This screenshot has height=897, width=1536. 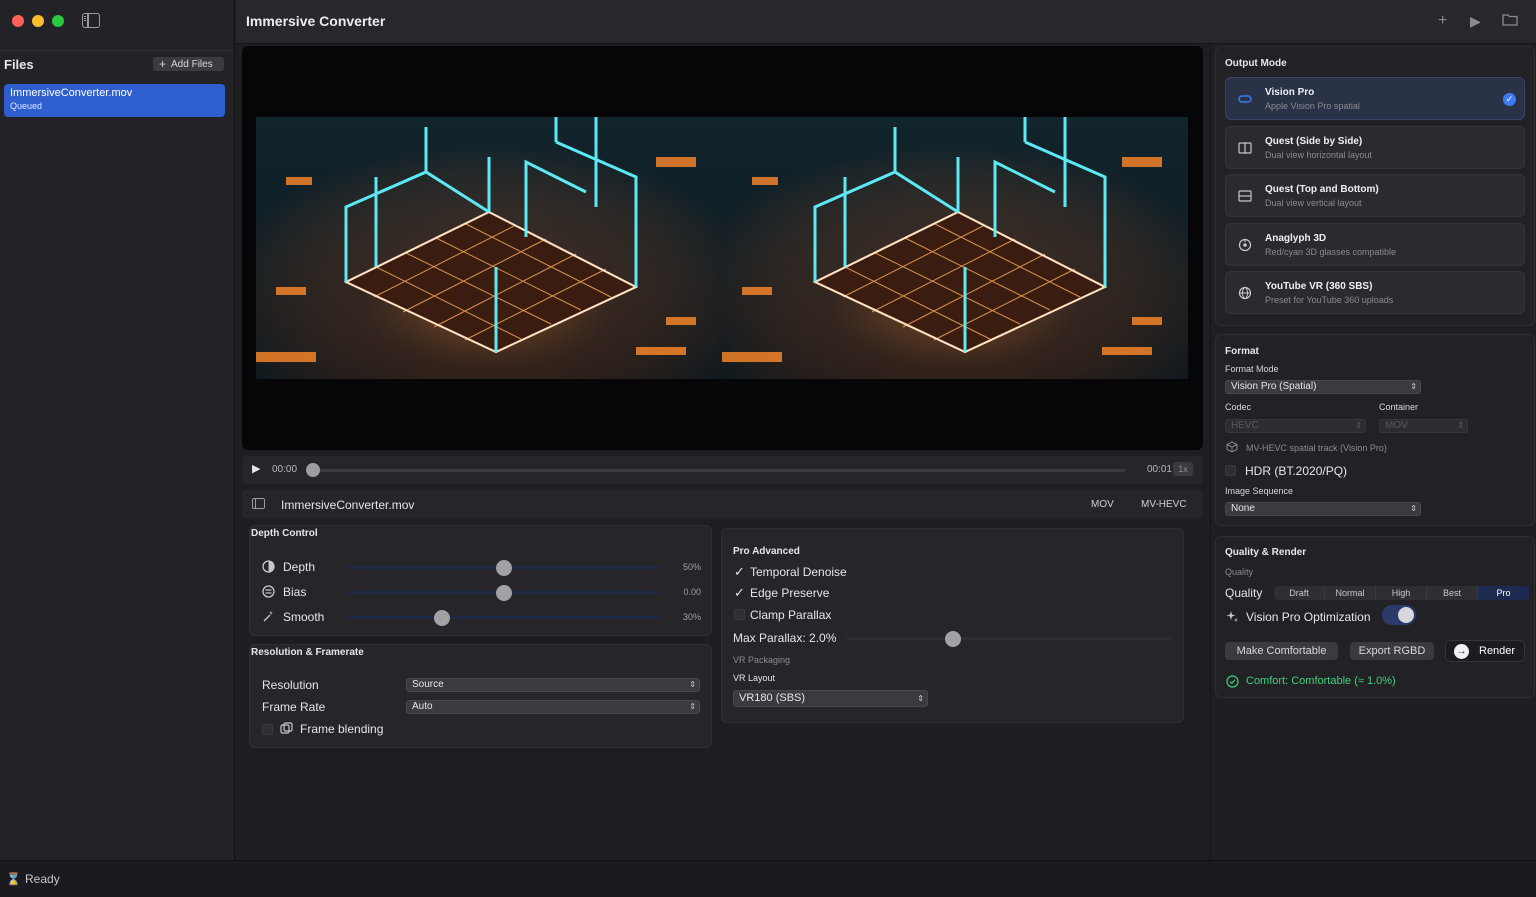 I want to click on selected-check-icon: ✓, so click(x=1509, y=99).